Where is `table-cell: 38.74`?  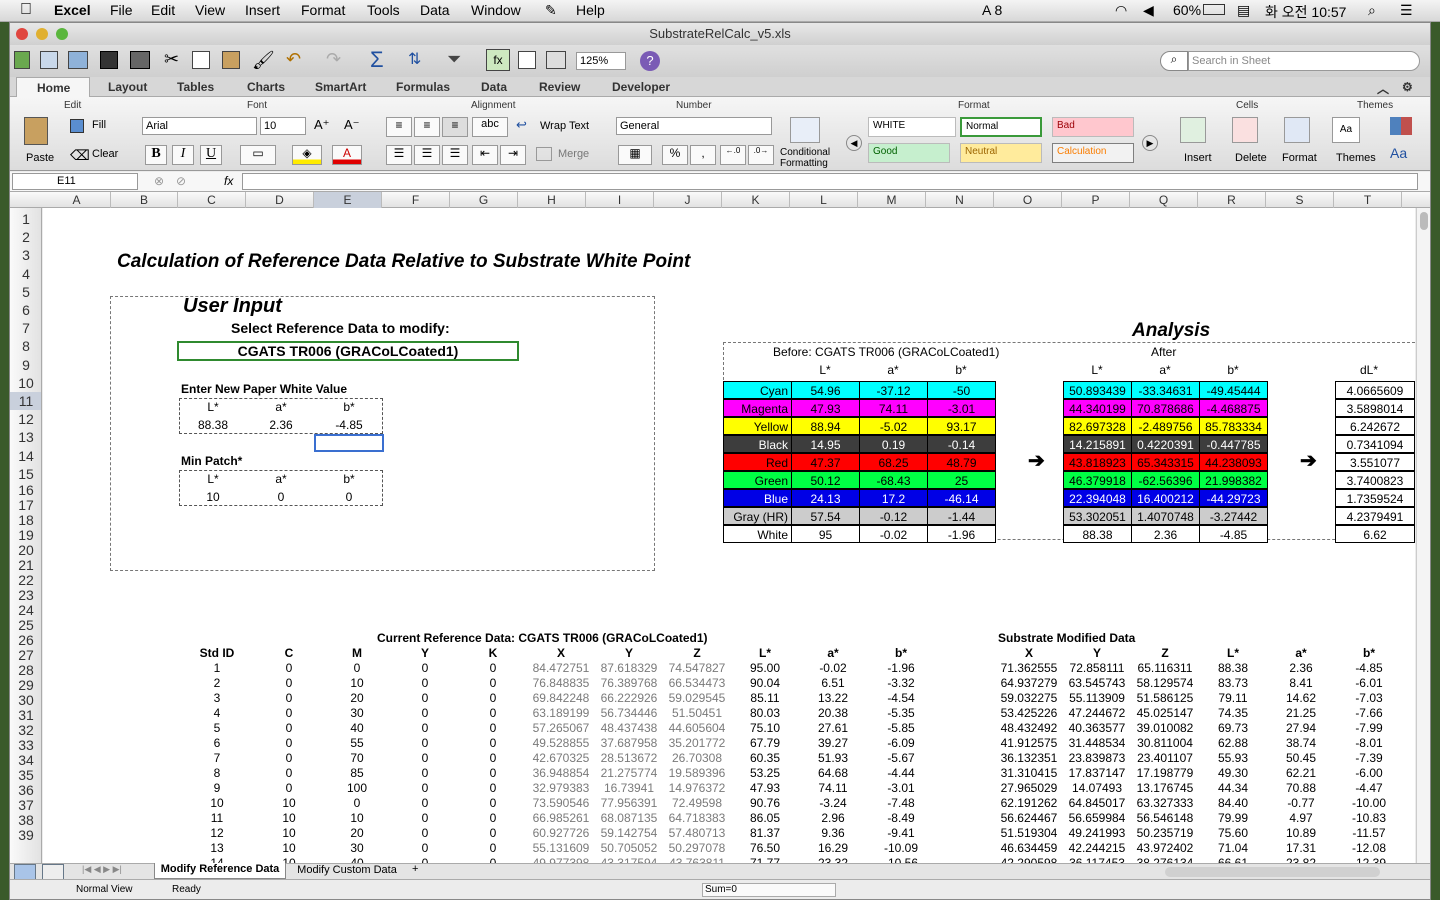 table-cell: 38.74 is located at coordinates (1301, 743).